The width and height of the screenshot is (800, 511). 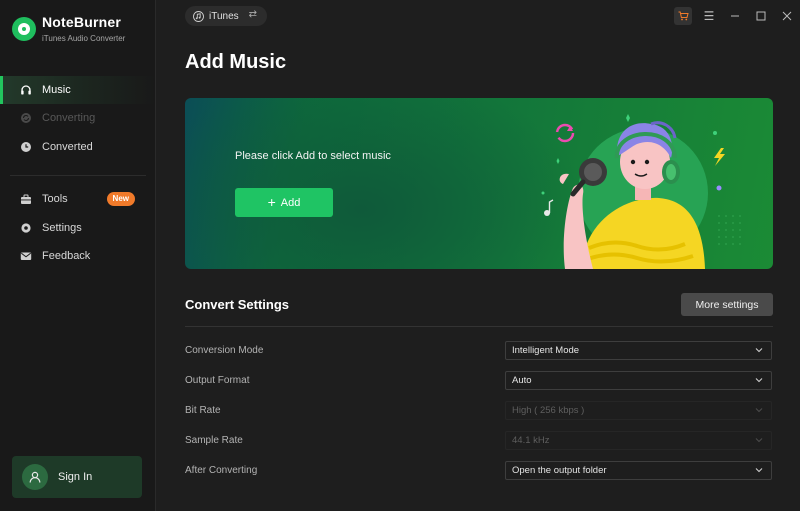 What do you see at coordinates (26, 256) in the screenshot?
I see `mail-icon` at bounding box center [26, 256].